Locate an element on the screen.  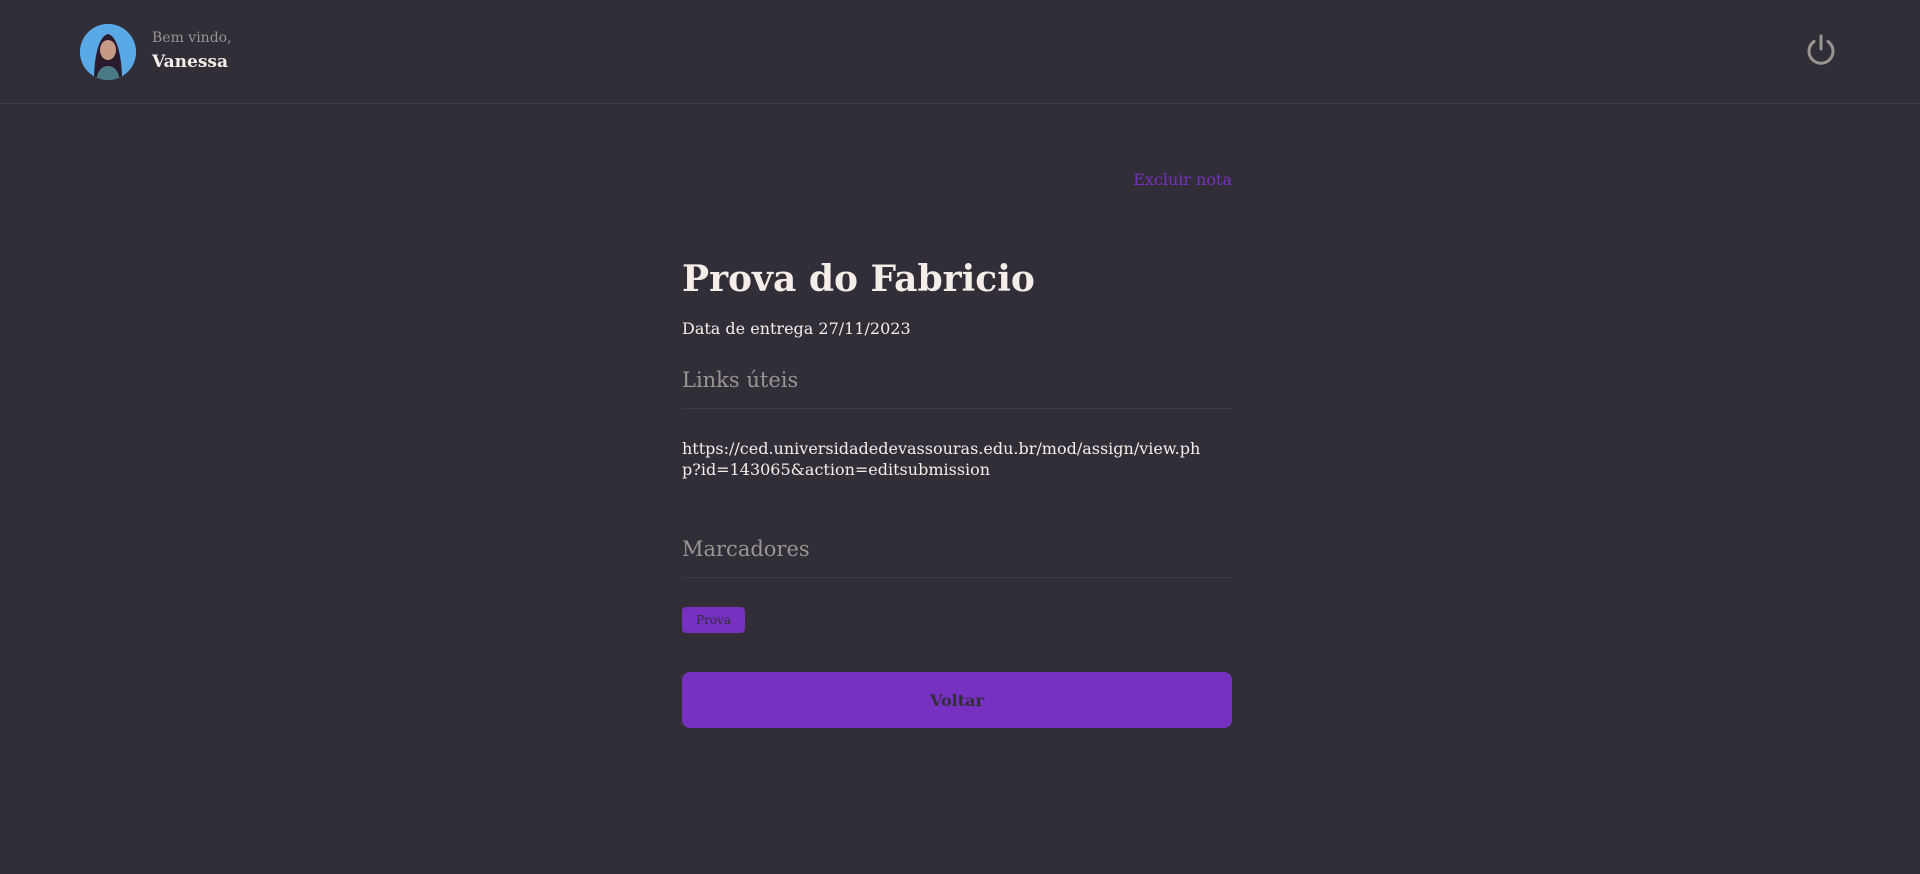
user-name: Vanessa is located at coordinates (192, 62).